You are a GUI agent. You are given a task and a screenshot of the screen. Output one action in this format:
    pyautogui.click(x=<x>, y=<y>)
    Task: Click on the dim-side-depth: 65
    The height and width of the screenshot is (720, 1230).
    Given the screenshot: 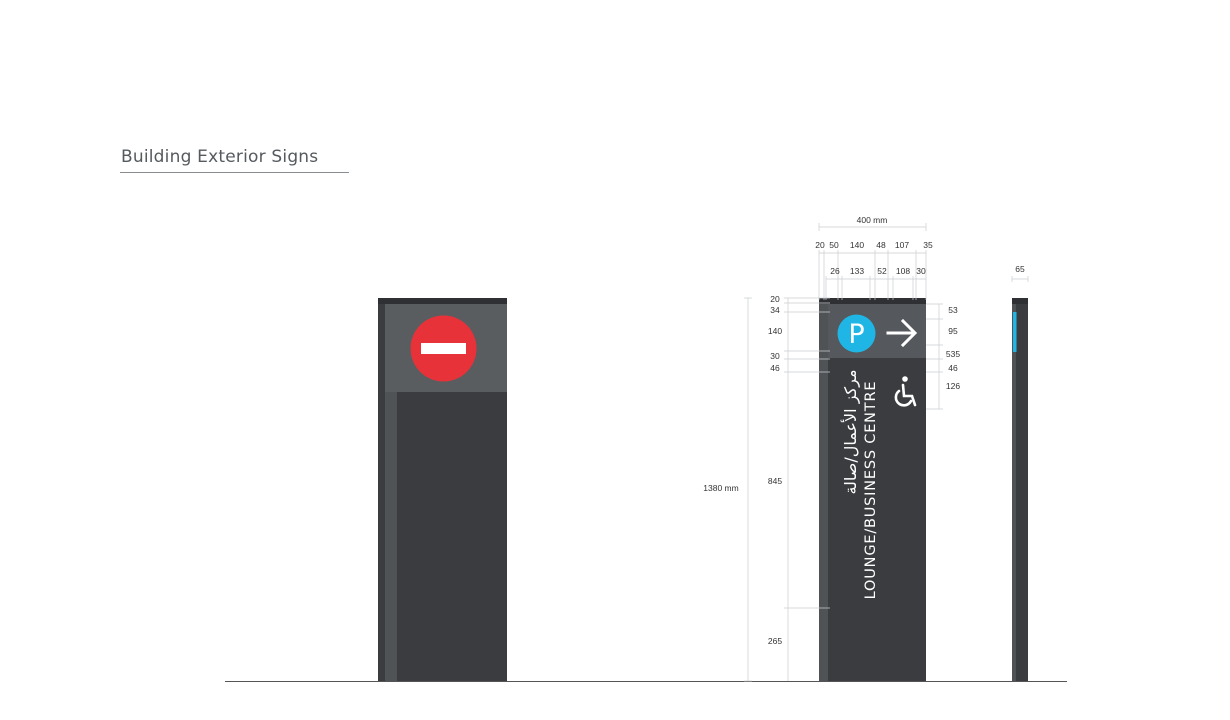 What is the action you would take?
    pyautogui.click(x=1020, y=269)
    